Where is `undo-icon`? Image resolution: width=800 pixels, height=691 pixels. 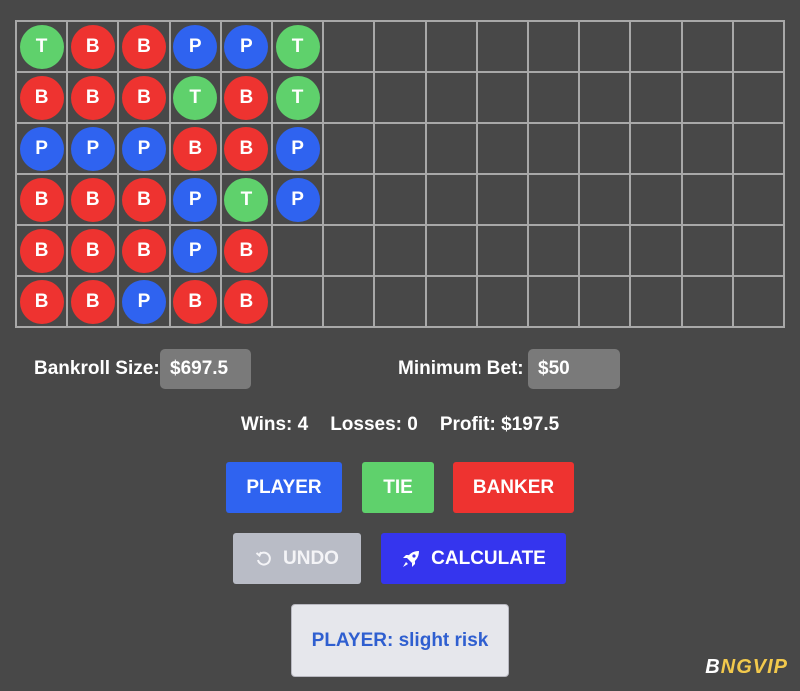
undo-icon is located at coordinates (264, 559).